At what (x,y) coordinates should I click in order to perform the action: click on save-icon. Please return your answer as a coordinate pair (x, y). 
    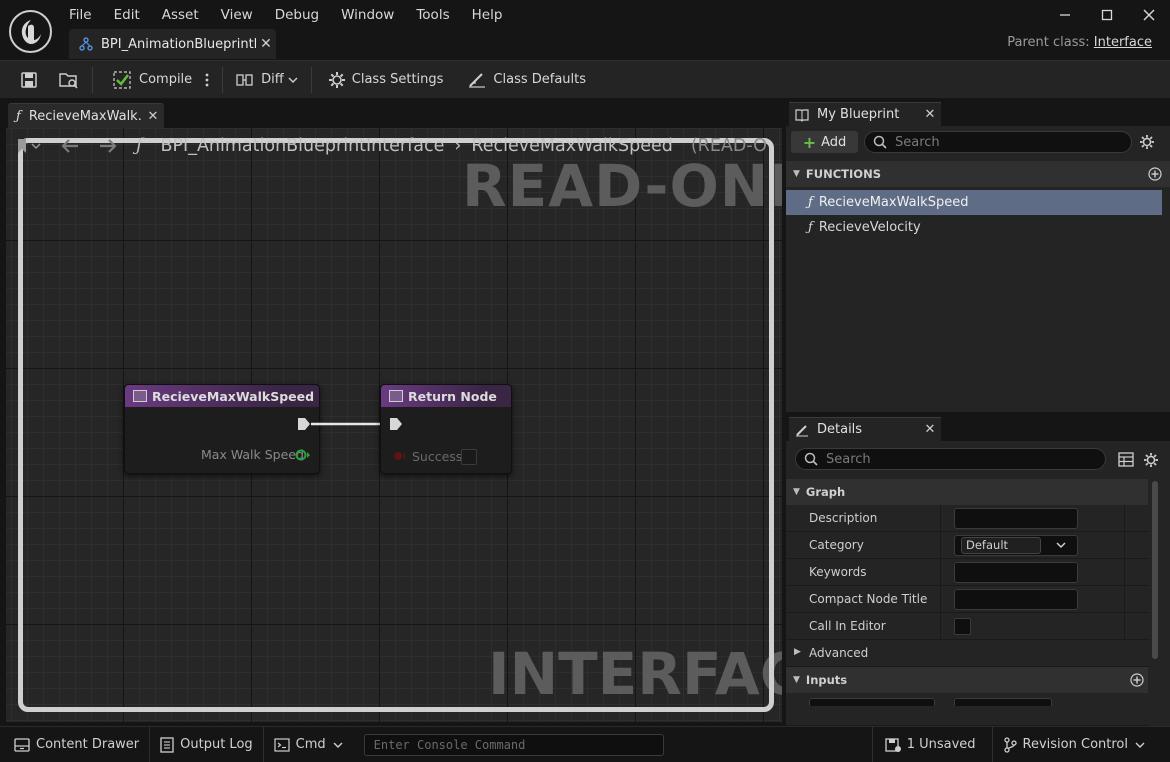
    Looking at the image, I should click on (29, 79).